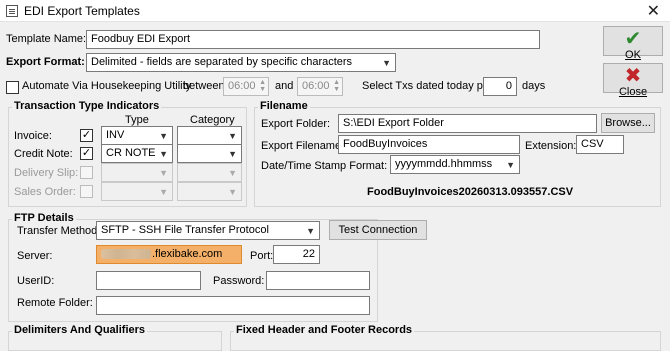 The width and height of the screenshot is (670, 351). What do you see at coordinates (185, 230) in the screenshot?
I see `transfer-method-value: SFTP - SSH File Transfer Protocol` at bounding box center [185, 230].